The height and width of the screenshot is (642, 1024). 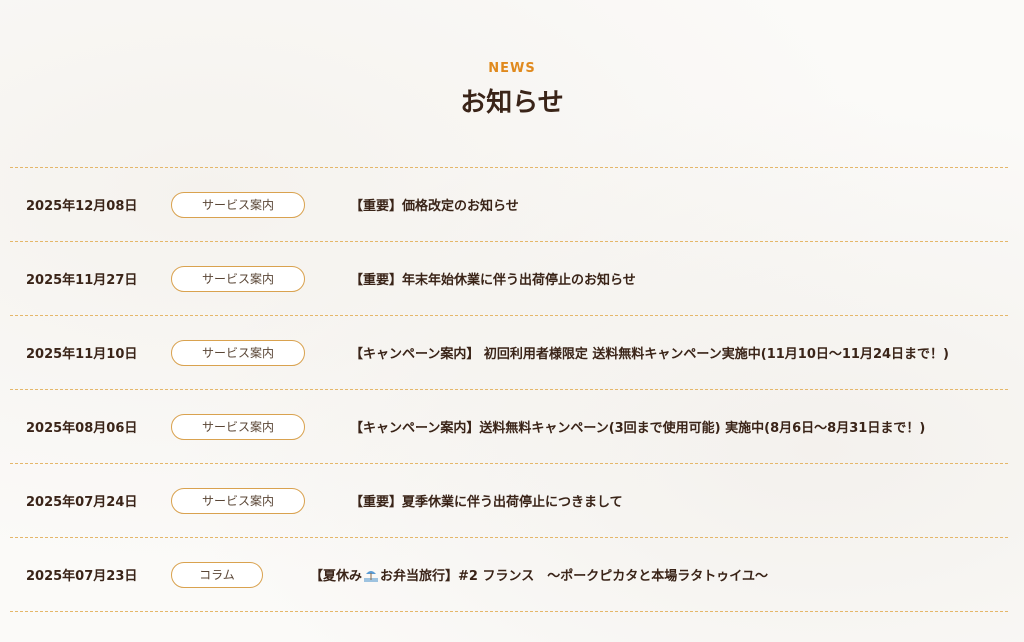 What do you see at coordinates (82, 576) in the screenshot?
I see `news-date: 2025年07月23日` at bounding box center [82, 576].